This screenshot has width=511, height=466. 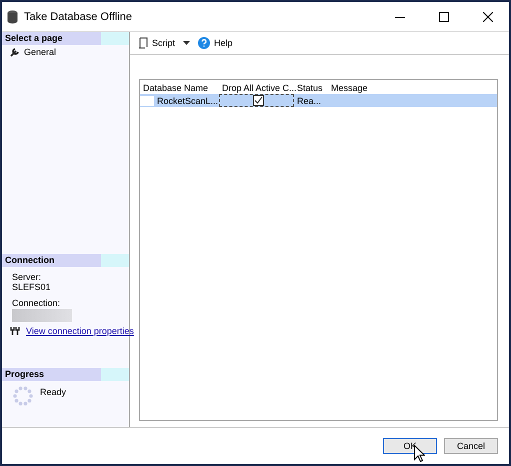 What do you see at coordinates (412, 87) in the screenshot?
I see `column-header: Message` at bounding box center [412, 87].